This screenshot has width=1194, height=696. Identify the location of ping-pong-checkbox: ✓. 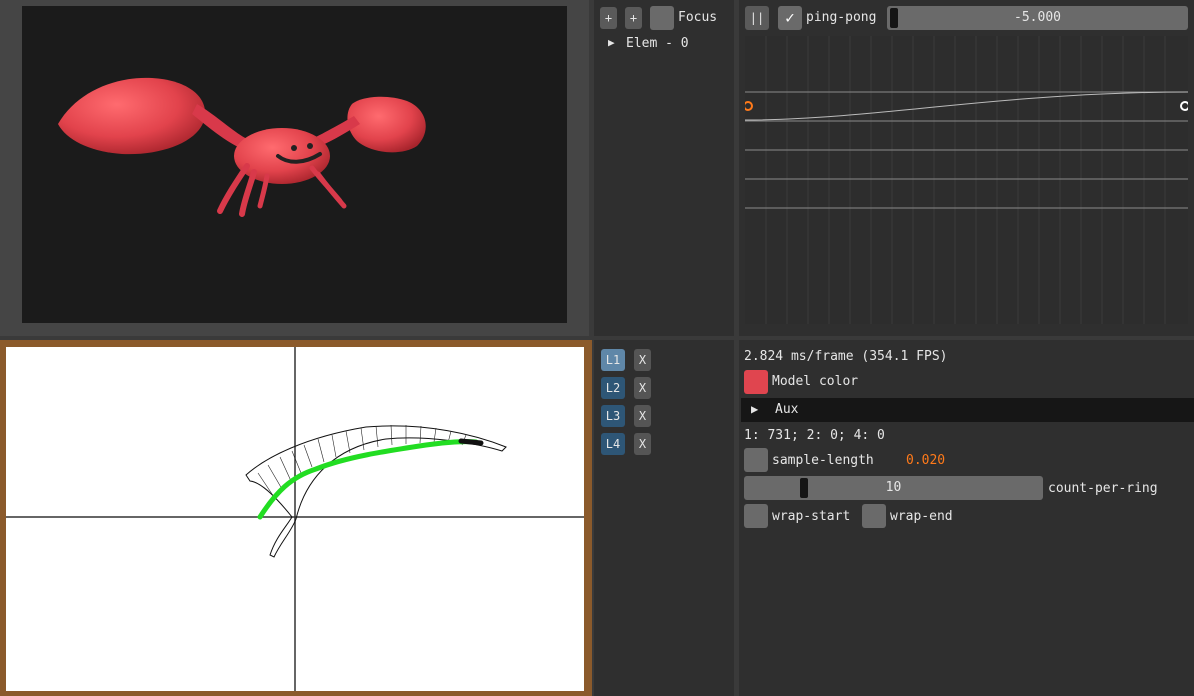
(790, 18).